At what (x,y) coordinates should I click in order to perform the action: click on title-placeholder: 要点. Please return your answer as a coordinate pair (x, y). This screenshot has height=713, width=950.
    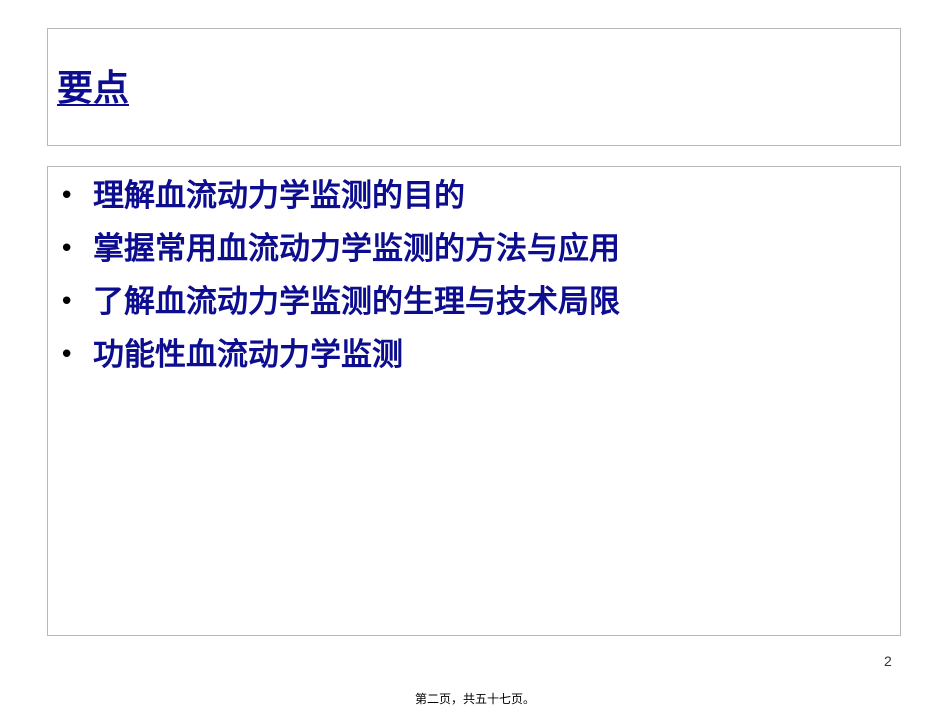
    Looking at the image, I should click on (474, 87).